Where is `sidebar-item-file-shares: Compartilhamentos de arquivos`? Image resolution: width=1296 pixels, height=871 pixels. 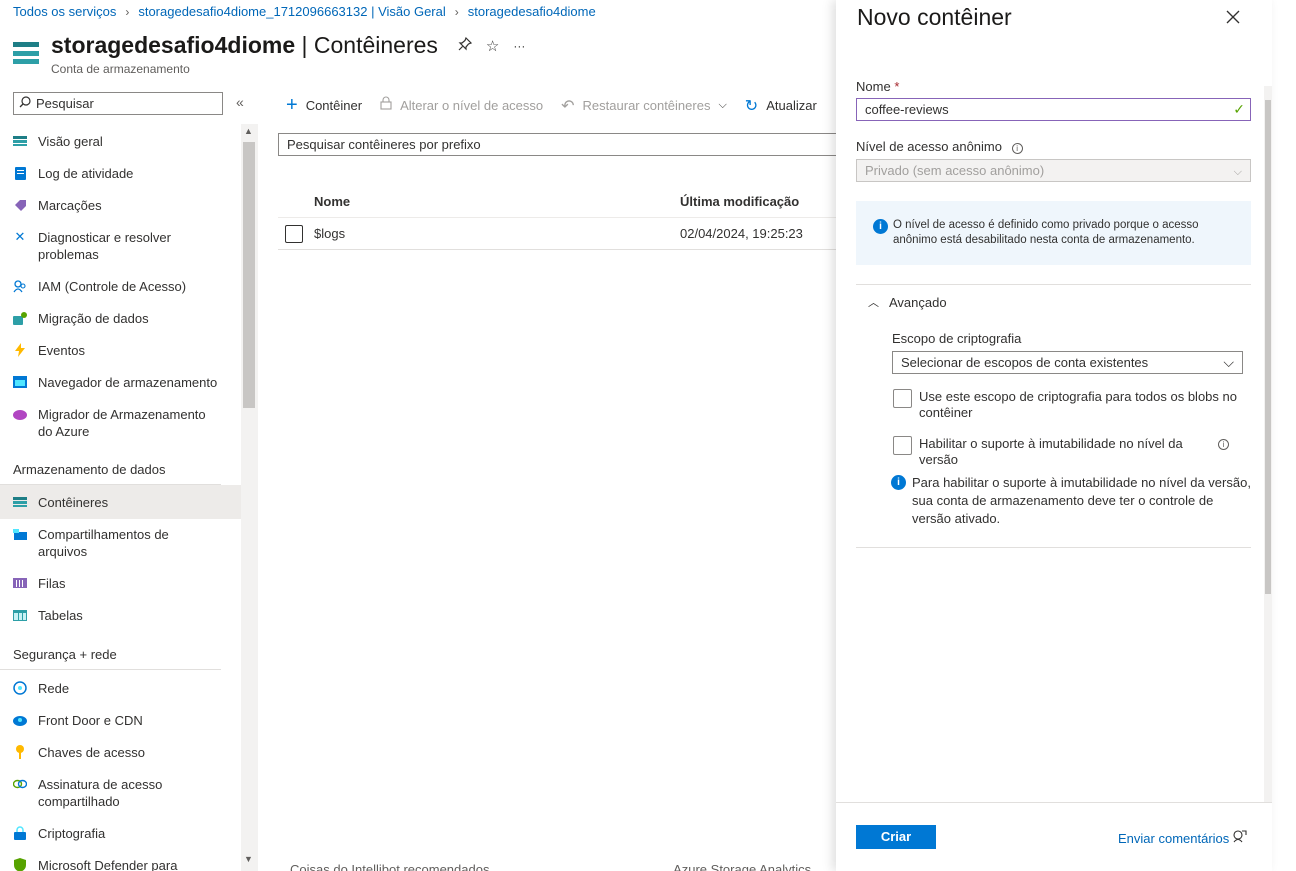 sidebar-item-file-shares: Compartilhamentos de arquivos is located at coordinates (120, 543).